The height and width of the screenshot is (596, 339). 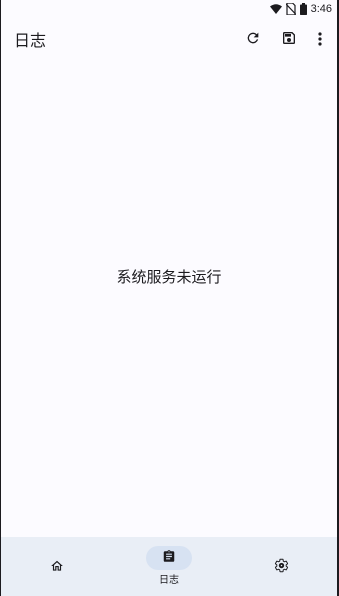 I want to click on clipboard-icon, so click(x=169, y=558).